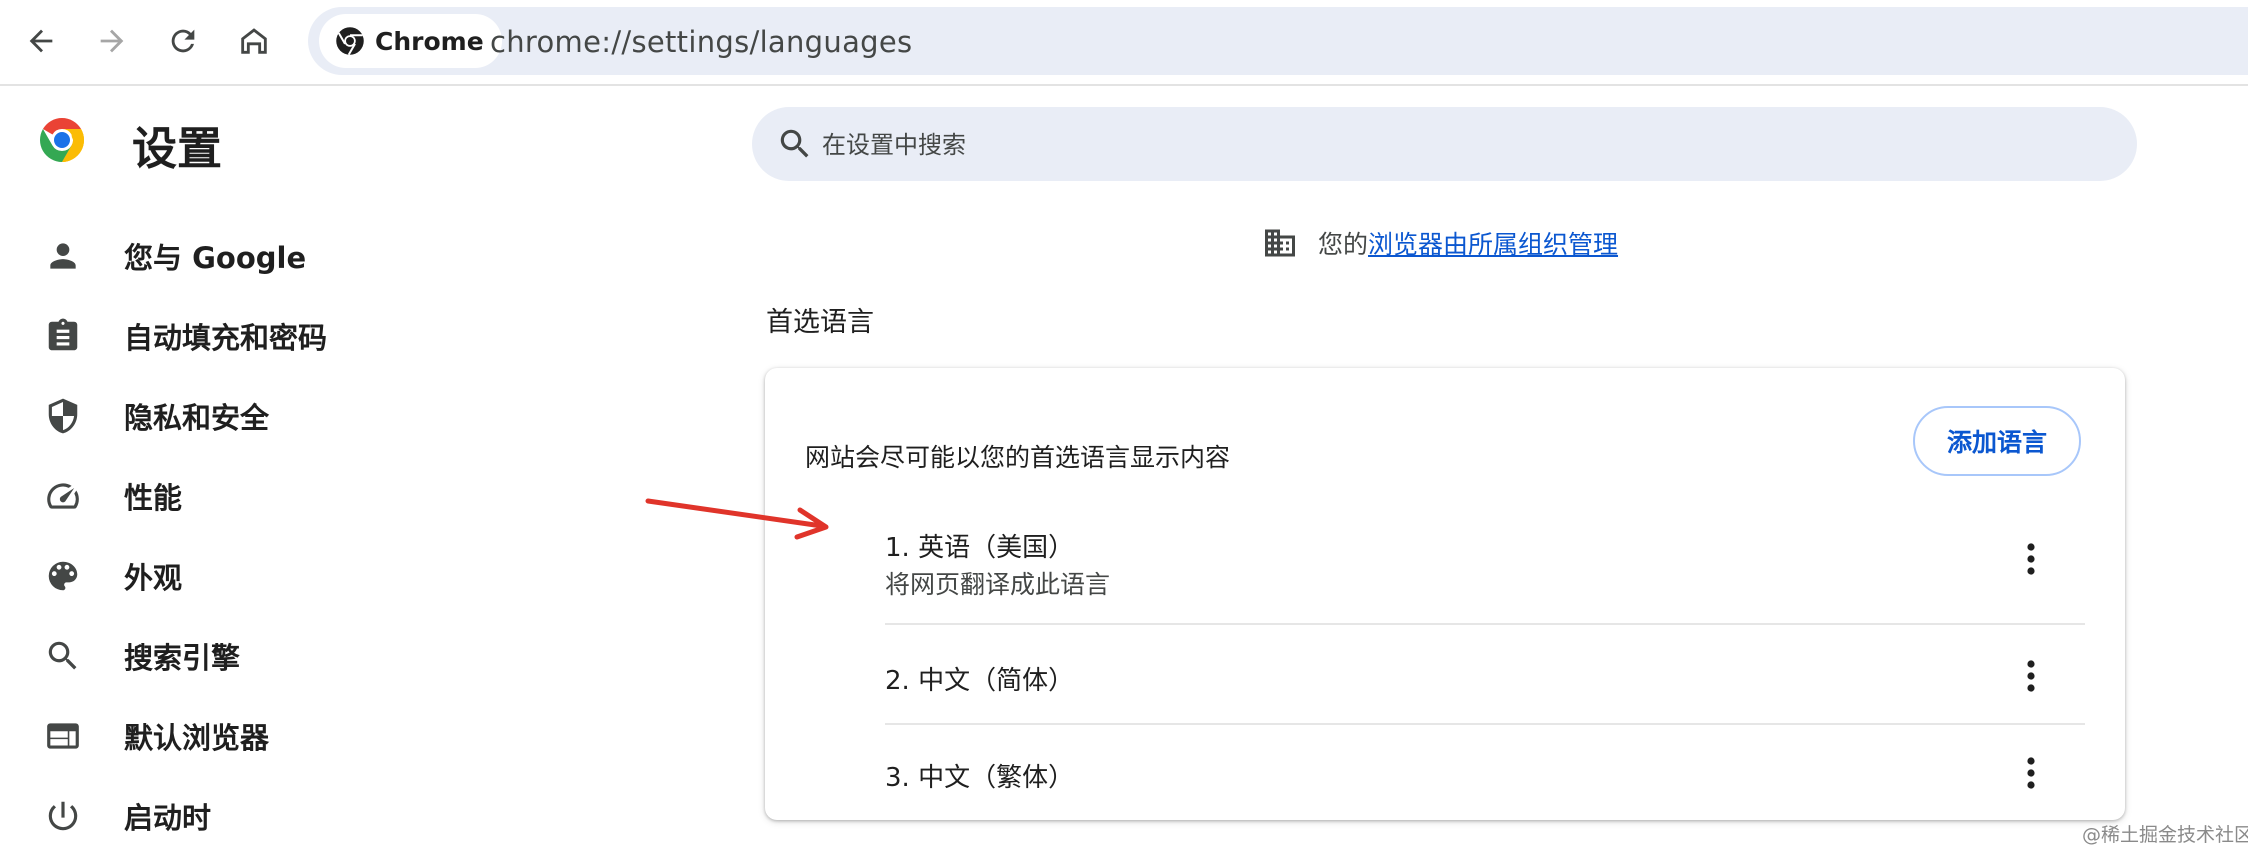 The height and width of the screenshot is (856, 2248). I want to click on site-chip: Chrome, so click(410, 41).